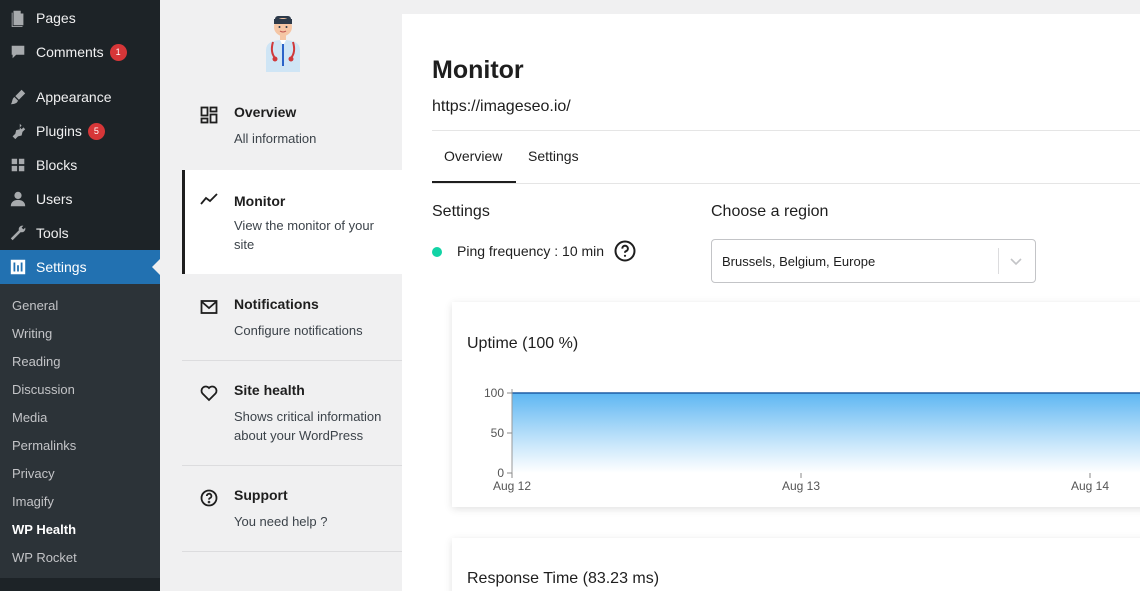  I want to click on nav-desc: Configure notifications, so click(298, 330).